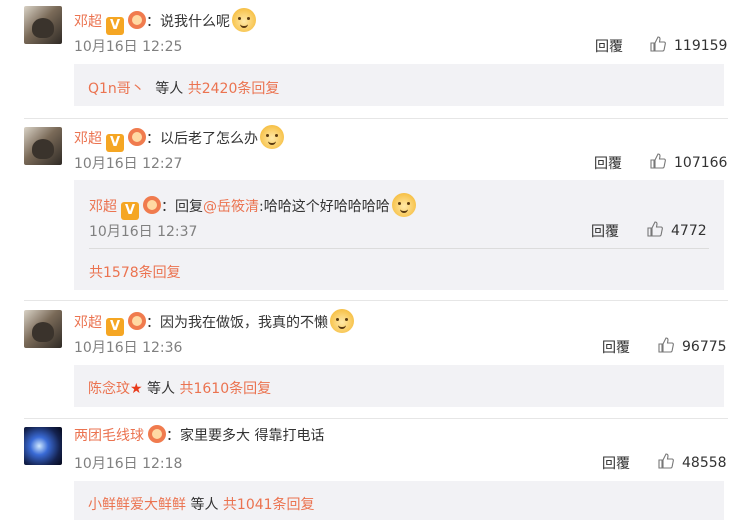 This screenshot has height=520, width=752. I want to click on sub-replies-line: Q1n哥丶 等人 共2420条回复, so click(183, 88).